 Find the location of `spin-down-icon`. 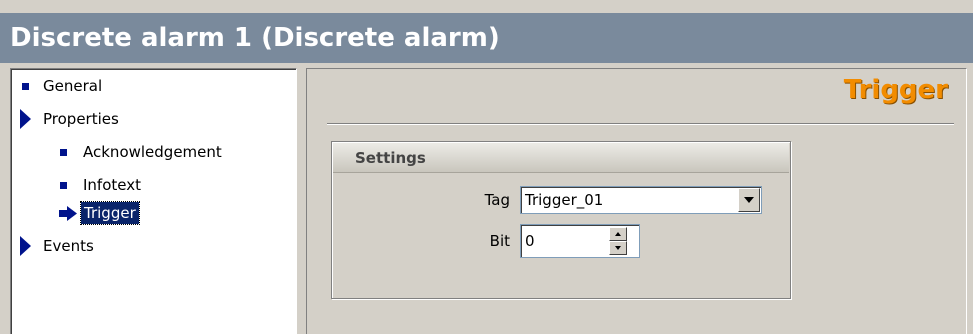

spin-down-icon is located at coordinates (618, 248).